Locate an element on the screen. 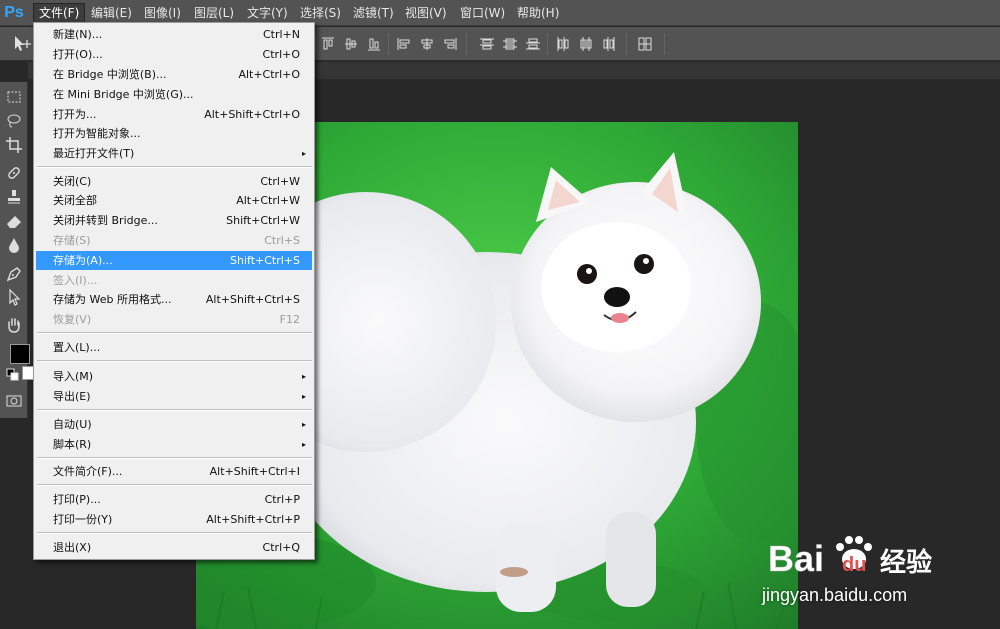  menu-item-new: 新建(N)... Ctrl+N is located at coordinates (174, 34).